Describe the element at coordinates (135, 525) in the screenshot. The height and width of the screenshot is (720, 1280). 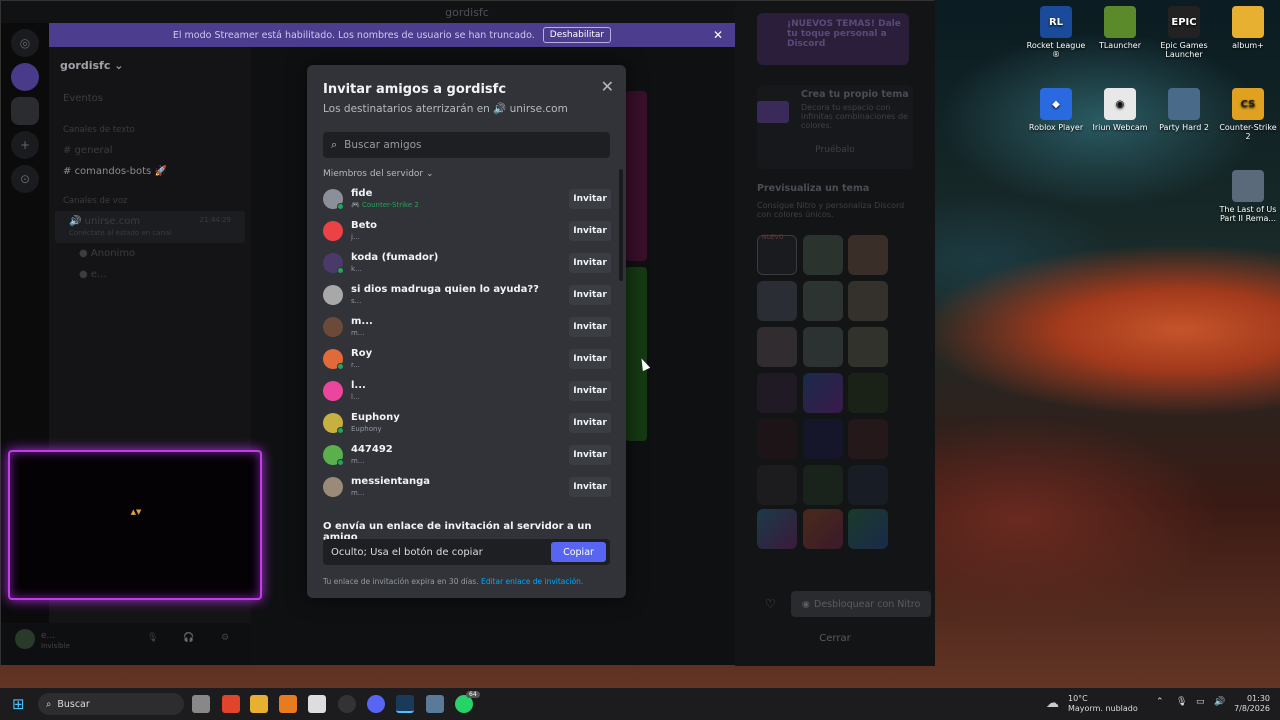
I see `stream-overlay-frame: ▲▼` at that location.